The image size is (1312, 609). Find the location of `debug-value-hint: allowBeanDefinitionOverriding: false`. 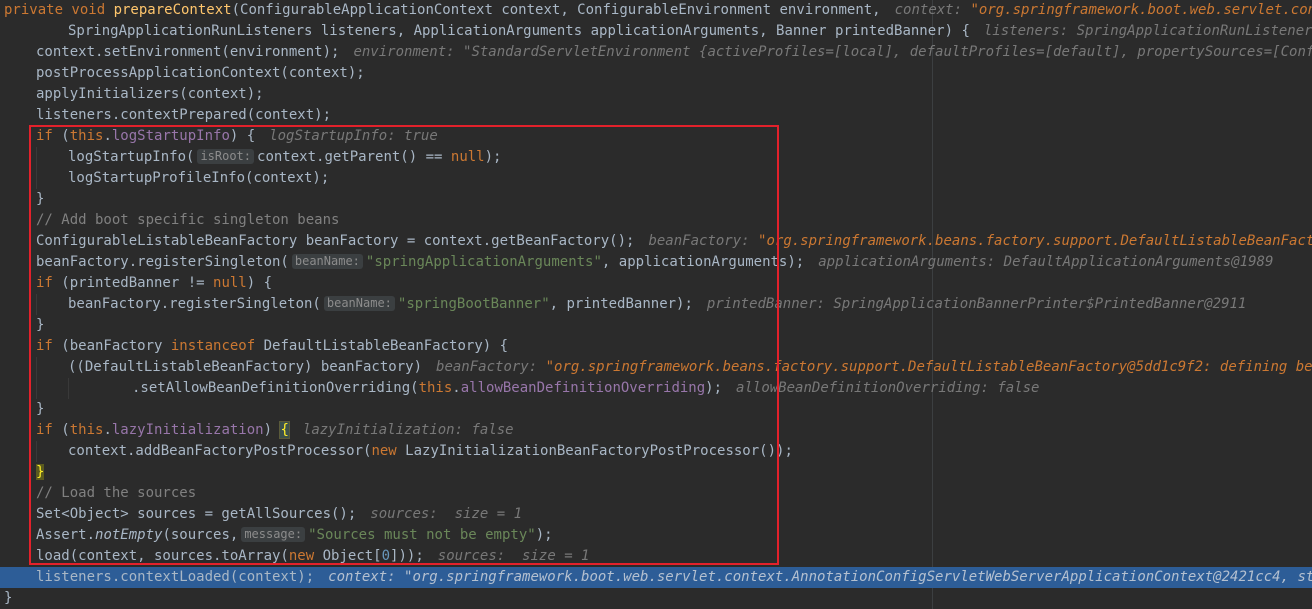

debug-value-hint: allowBeanDefinitionOverriding: false is located at coordinates (888, 388).